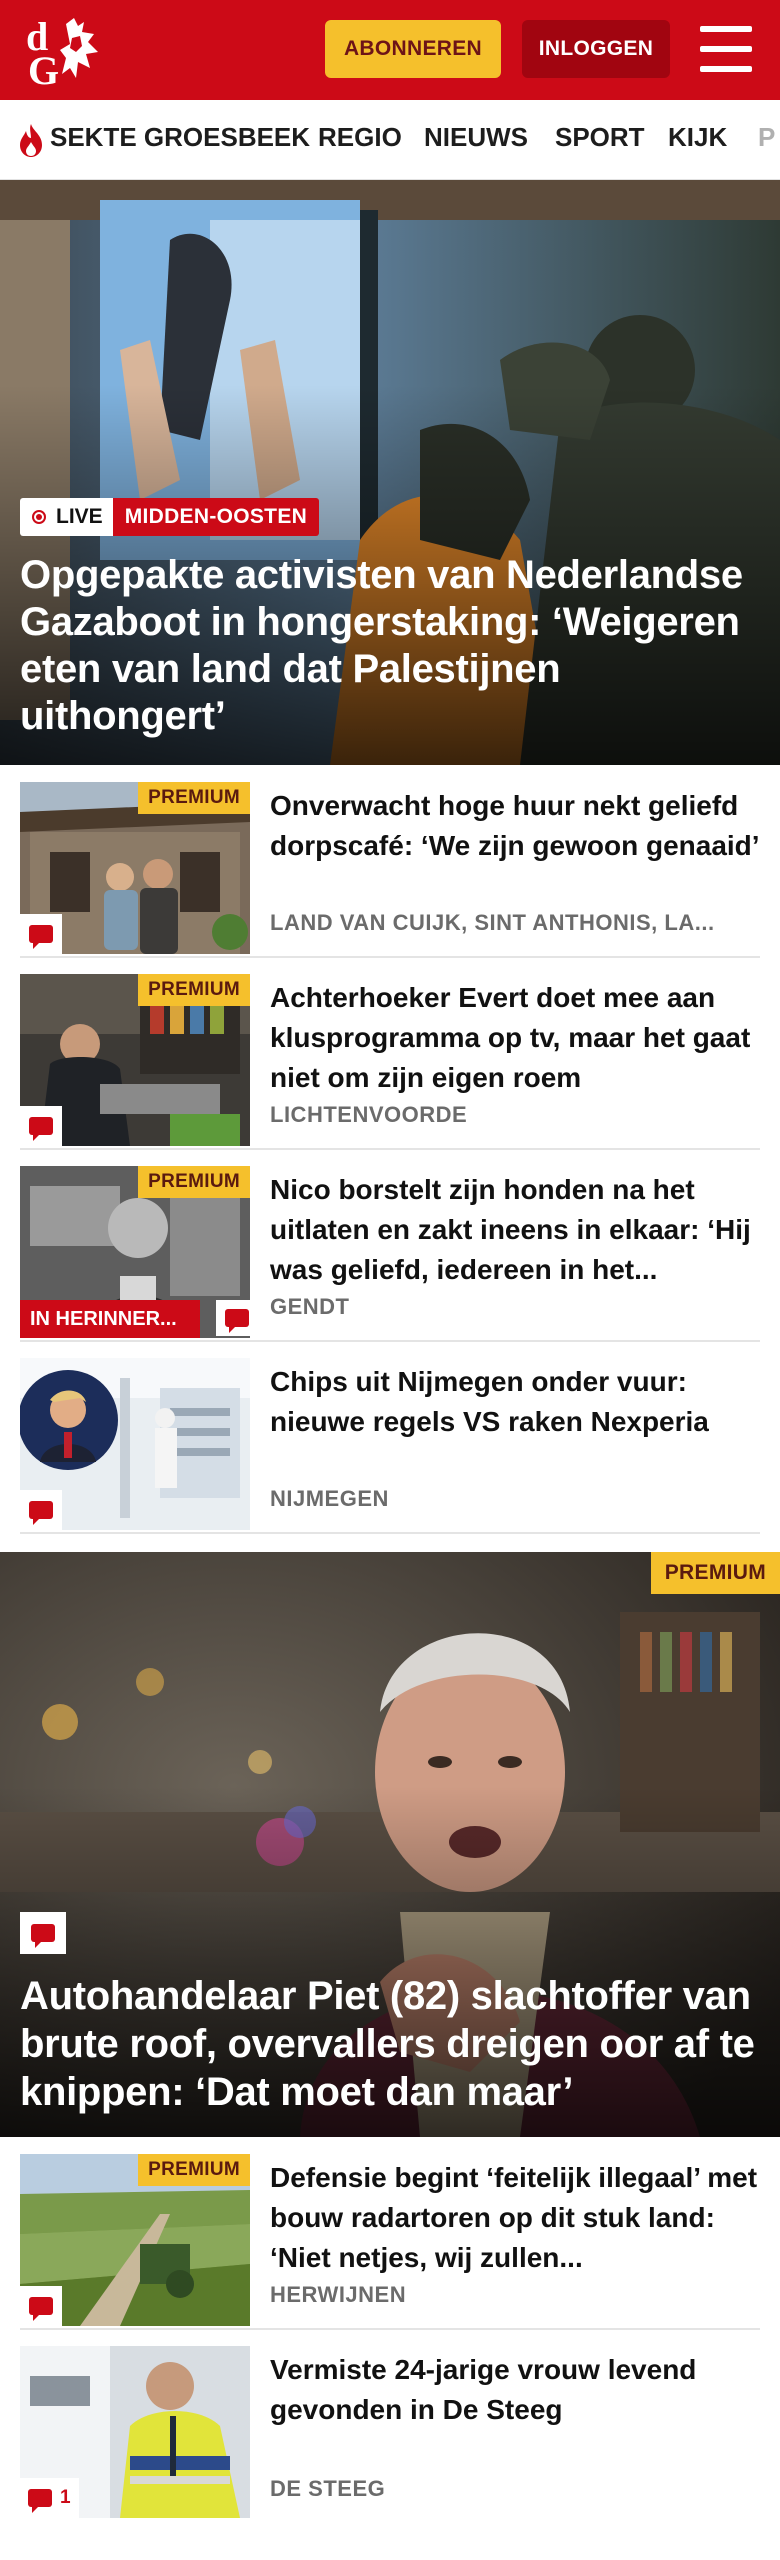 This screenshot has height=2560, width=780. What do you see at coordinates (39, 517) in the screenshot?
I see `live-dot-icon` at bounding box center [39, 517].